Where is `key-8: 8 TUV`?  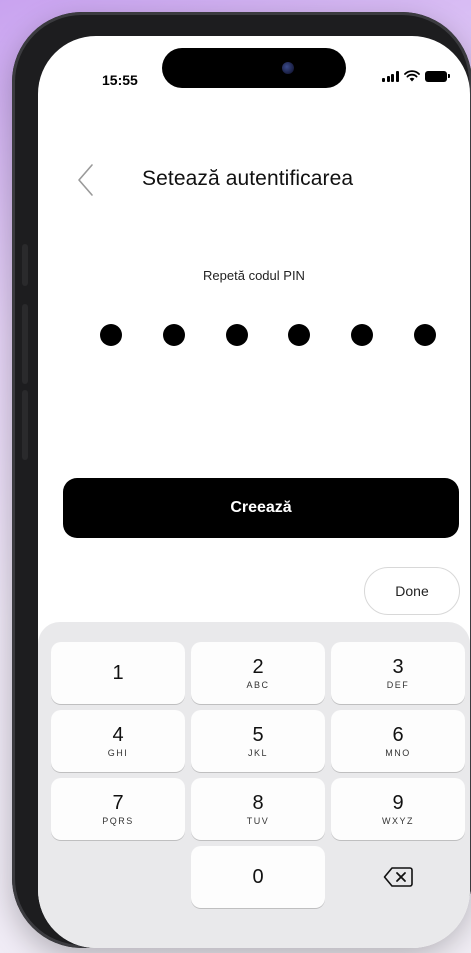
key-8: 8 TUV is located at coordinates (258, 809).